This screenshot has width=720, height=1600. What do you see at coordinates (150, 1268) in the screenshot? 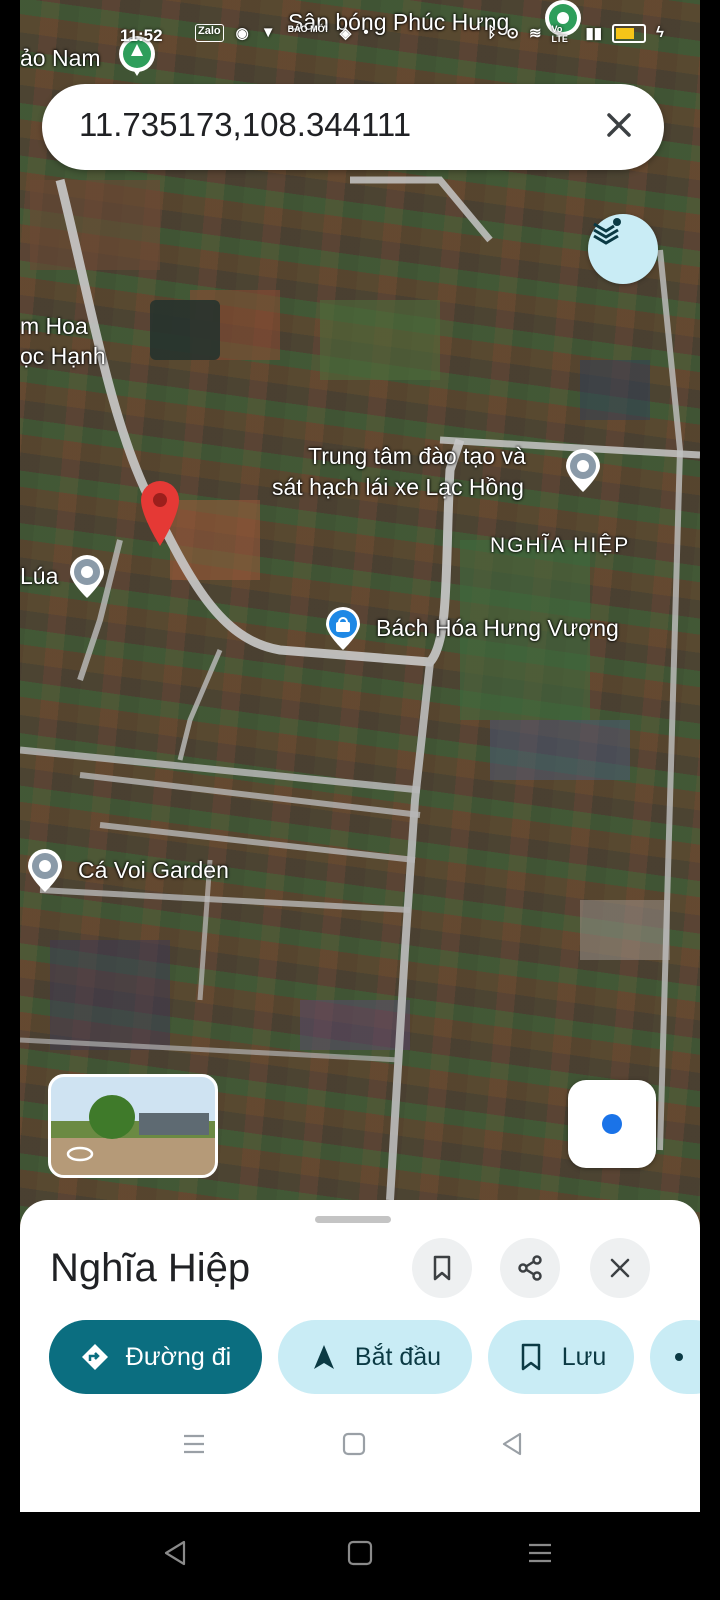
I see `place-title: Nghĩa Hiệp` at bounding box center [150, 1268].